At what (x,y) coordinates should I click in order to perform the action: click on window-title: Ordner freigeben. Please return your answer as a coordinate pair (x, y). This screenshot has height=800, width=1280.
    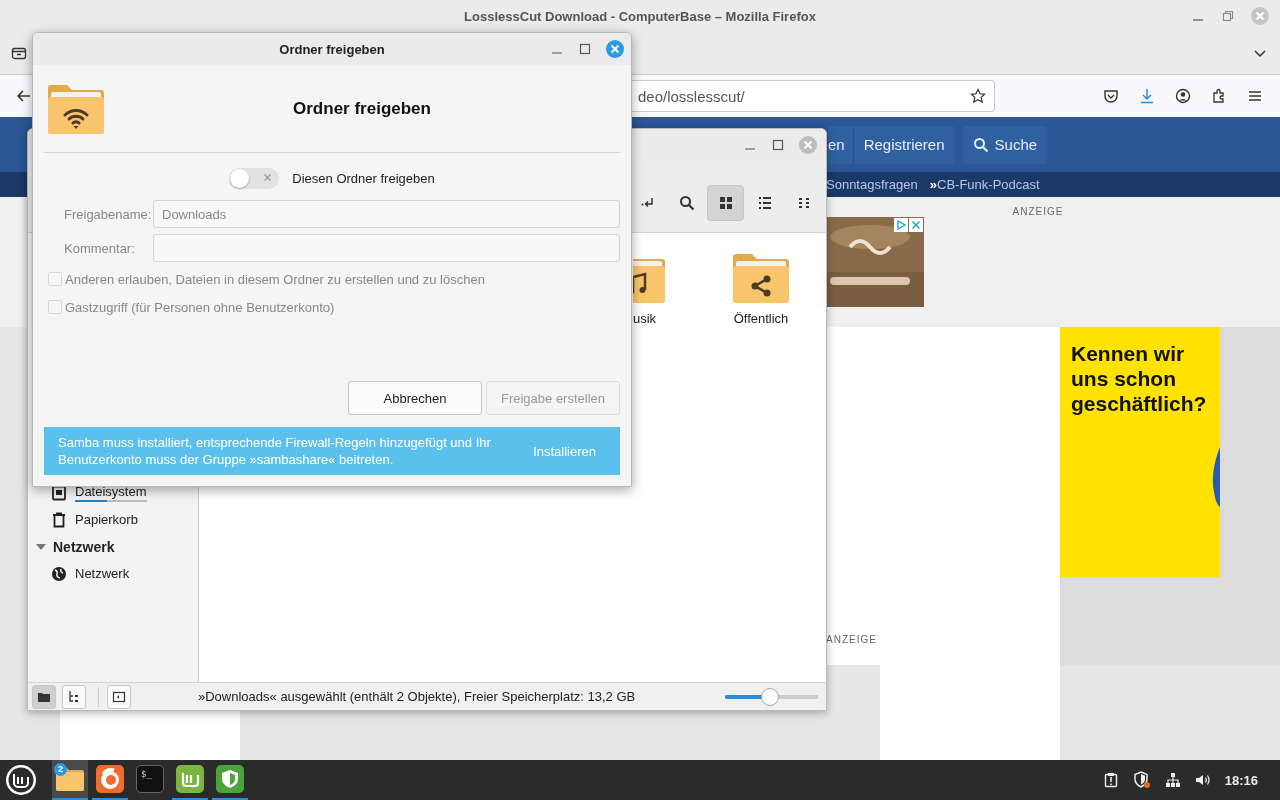
    Looking at the image, I should click on (332, 49).